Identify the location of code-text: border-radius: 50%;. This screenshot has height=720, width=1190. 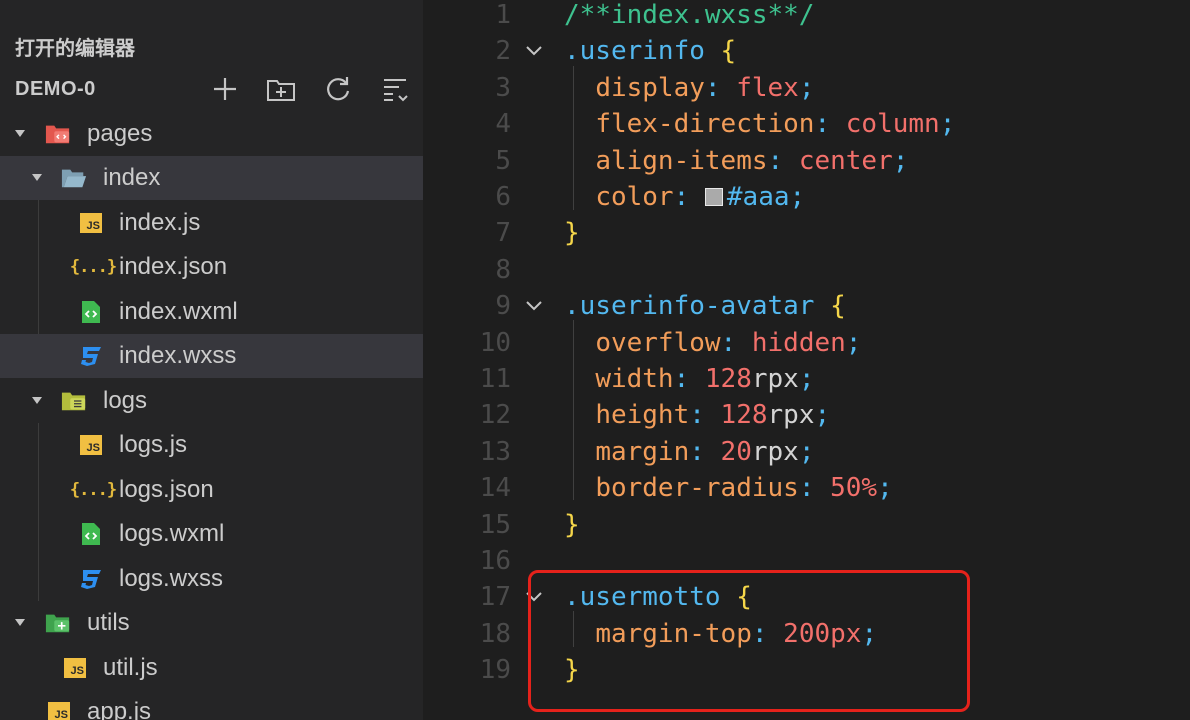
(728, 488).